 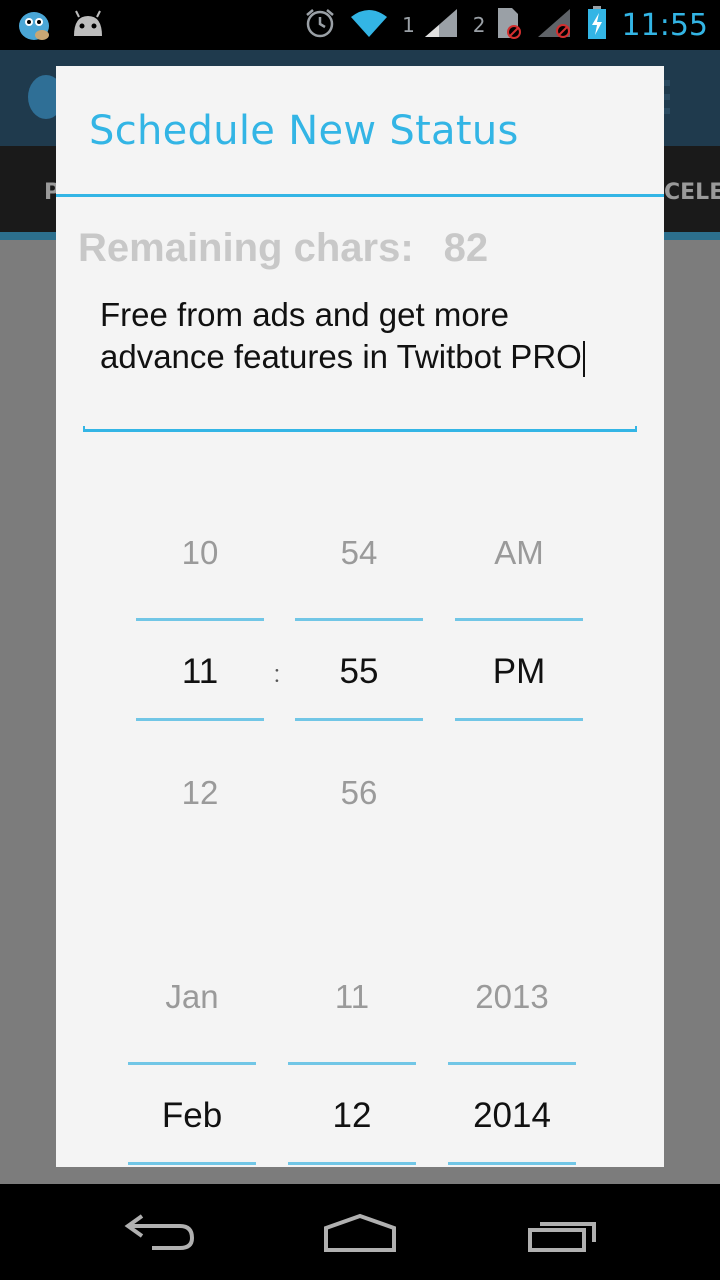 What do you see at coordinates (360, 195) in the screenshot?
I see `title-divider` at bounding box center [360, 195].